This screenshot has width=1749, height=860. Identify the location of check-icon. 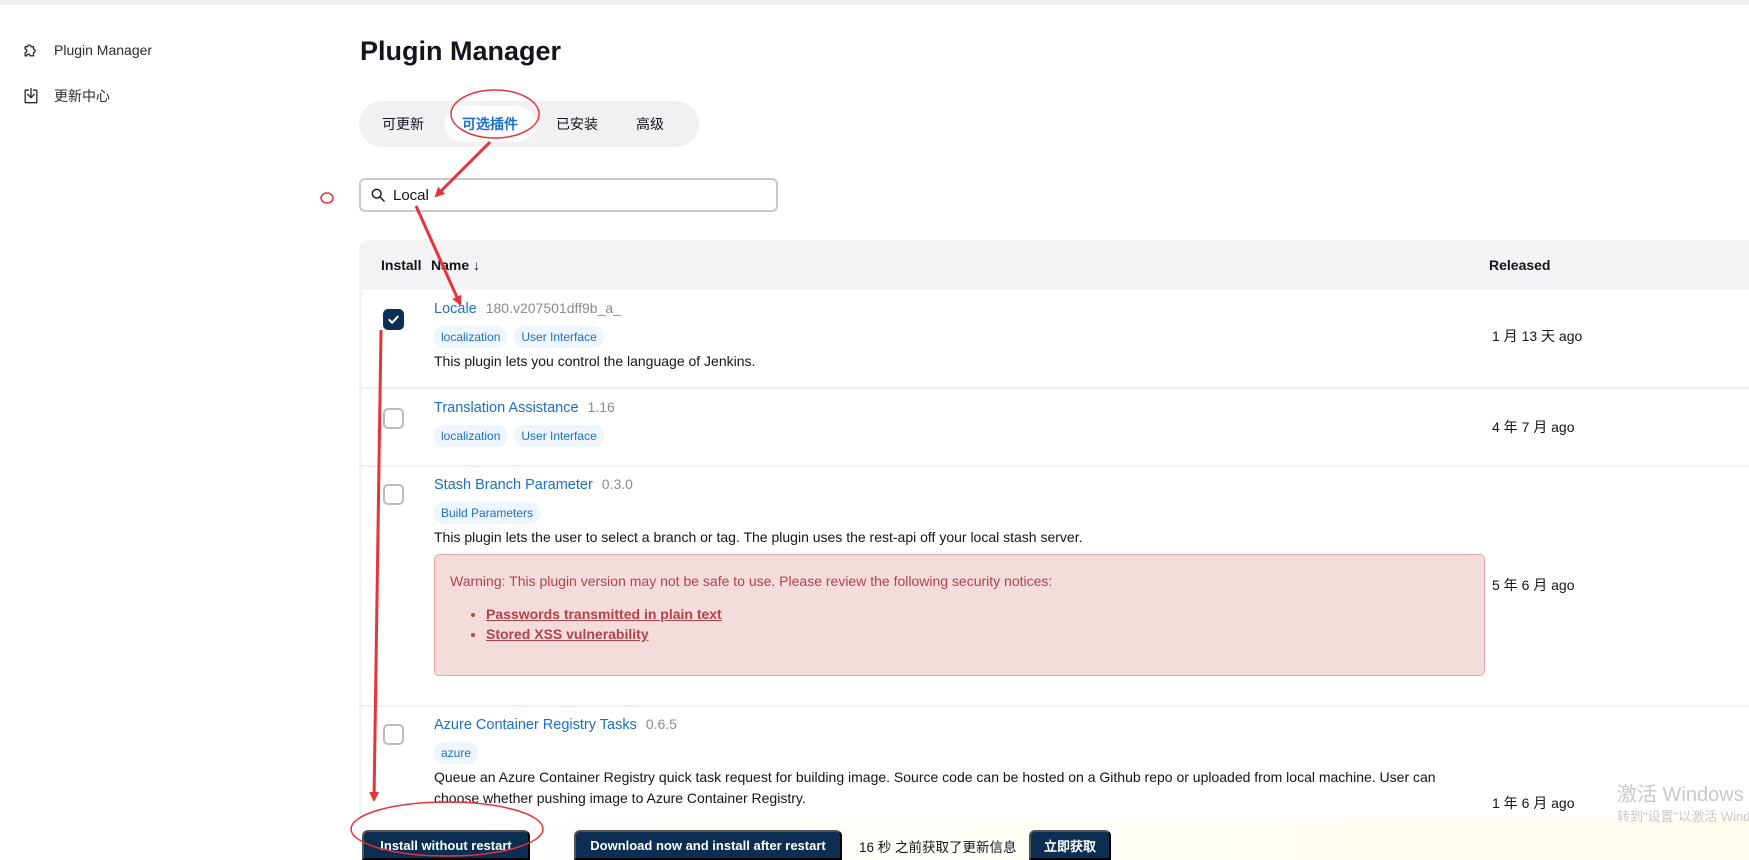
(393, 319).